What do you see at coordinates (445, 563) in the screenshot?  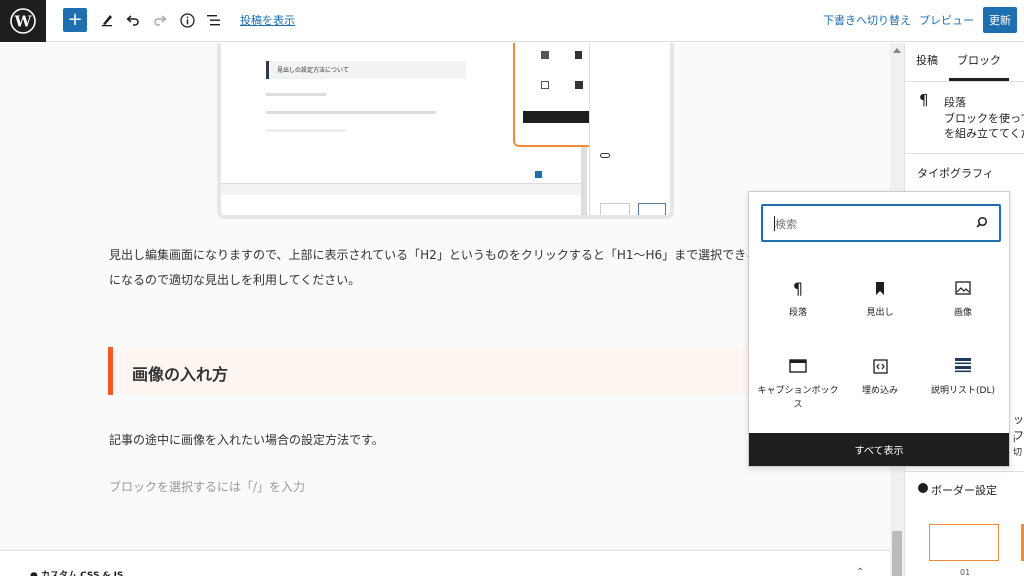 I see `custom-css-js-metabox: ● カスタム CSS & JS ⌃` at bounding box center [445, 563].